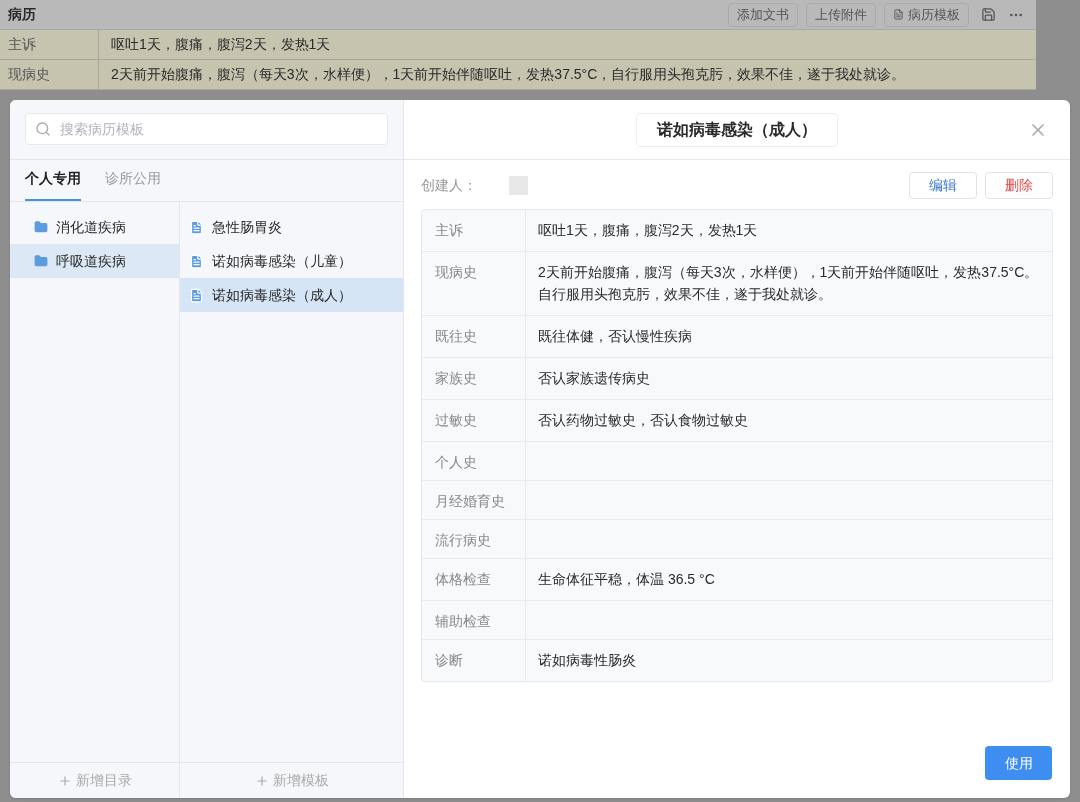 This screenshot has width=1080, height=802. What do you see at coordinates (788, 283) in the screenshot?
I see `field-value: 2天前开始腹痛，腹泻（每天3次，水样便），1天前开始伴随呕吐，发热37.5°C。自行服用头孢克肟，效果不佳，遂于我处就诊。` at bounding box center [788, 283].